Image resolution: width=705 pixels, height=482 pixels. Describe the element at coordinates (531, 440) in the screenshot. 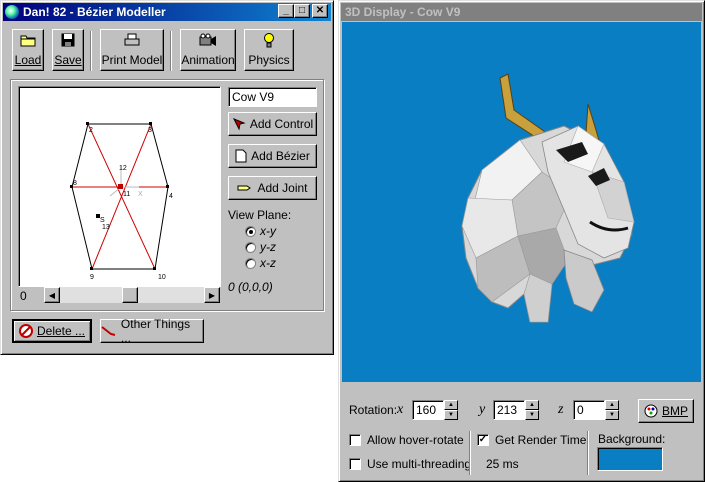

I see `get-render-time-checkbox: ✓ Get Render Time` at that location.